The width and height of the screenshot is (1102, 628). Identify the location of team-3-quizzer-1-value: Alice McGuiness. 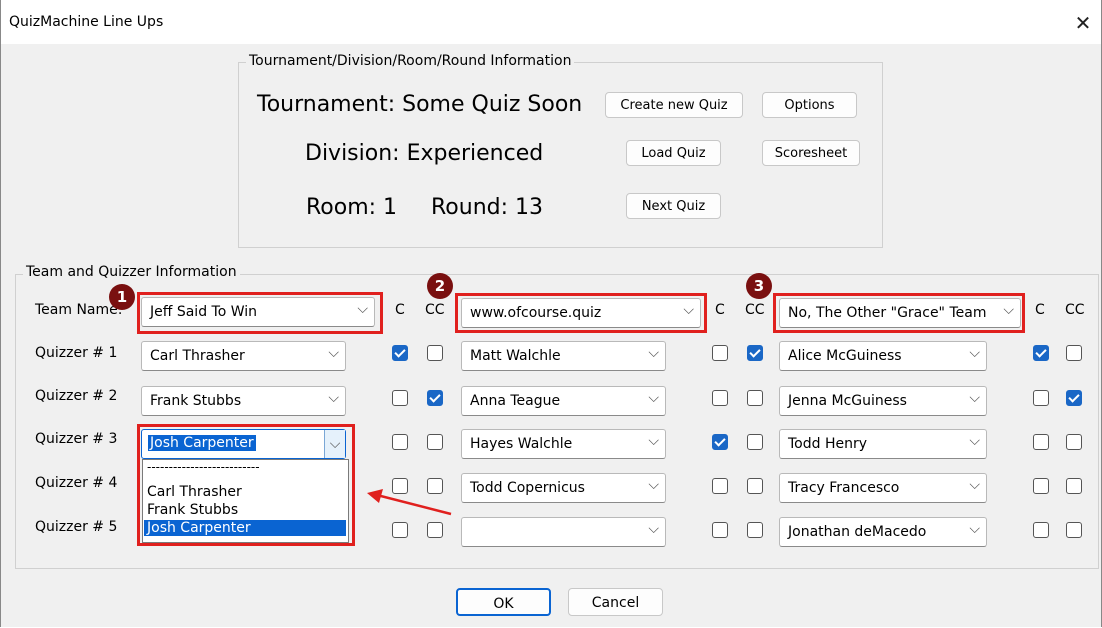
(845, 356).